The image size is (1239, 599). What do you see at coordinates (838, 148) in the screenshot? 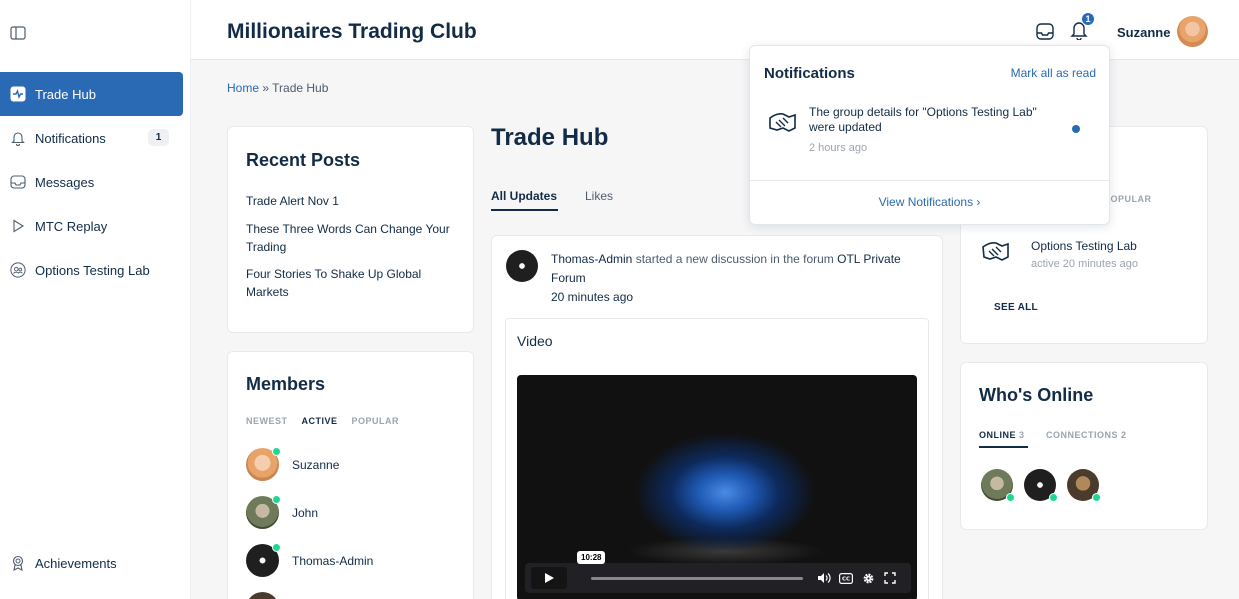
I see `notification-time: 2 hours ago` at bounding box center [838, 148].